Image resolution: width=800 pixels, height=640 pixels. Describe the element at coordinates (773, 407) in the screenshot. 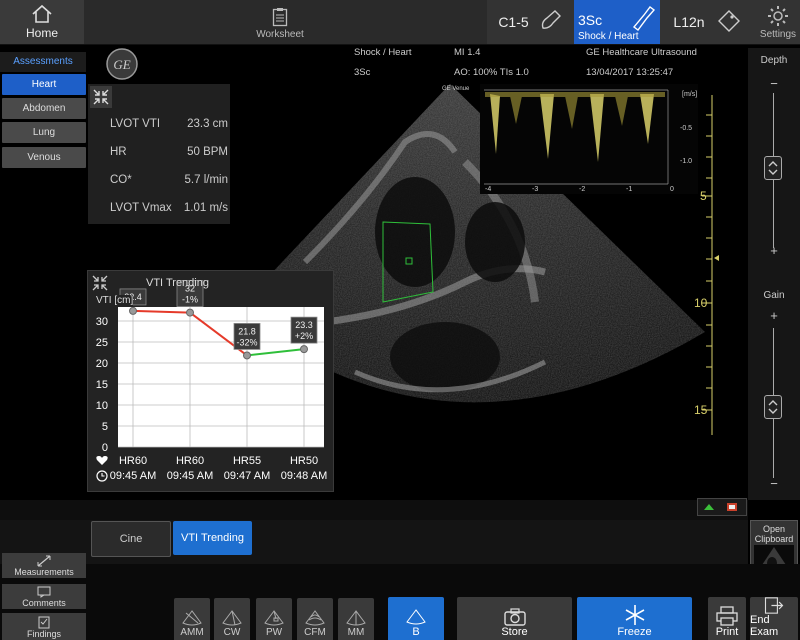

I see `gain-slider-handle` at that location.